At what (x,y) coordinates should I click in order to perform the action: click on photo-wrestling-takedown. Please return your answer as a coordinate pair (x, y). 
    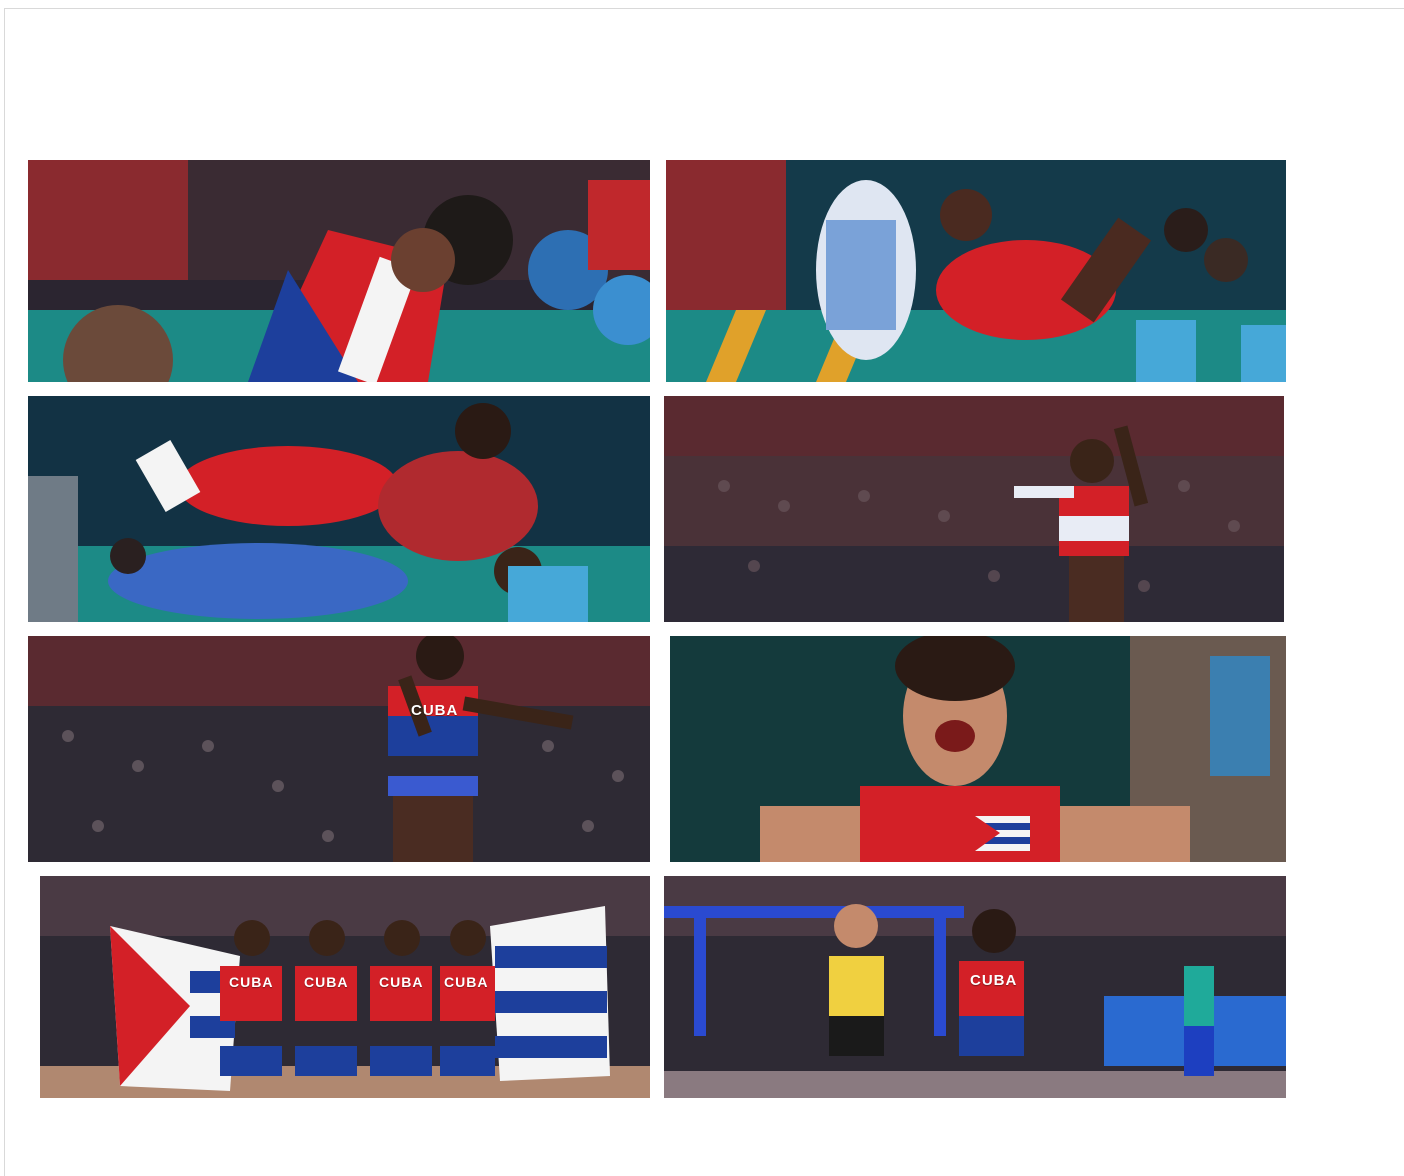
    Looking at the image, I should click on (339, 509).